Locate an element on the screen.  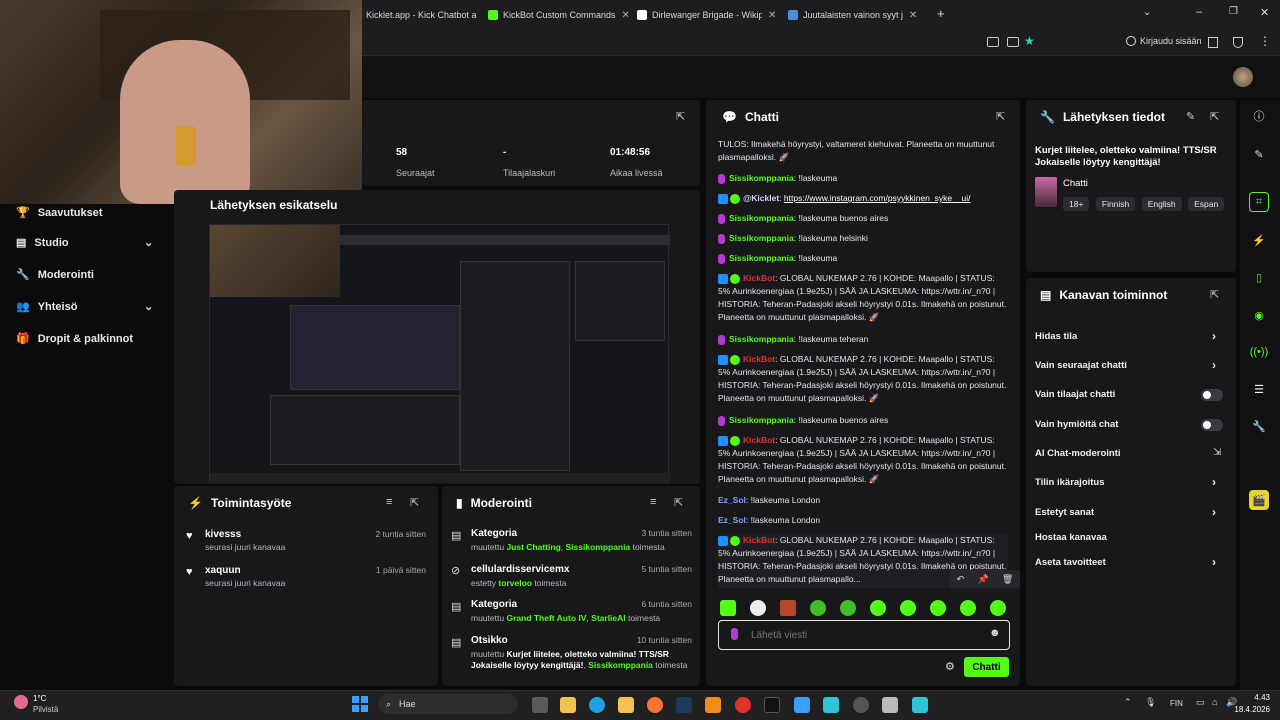
file-explorer-icon is located at coordinates (568, 705).